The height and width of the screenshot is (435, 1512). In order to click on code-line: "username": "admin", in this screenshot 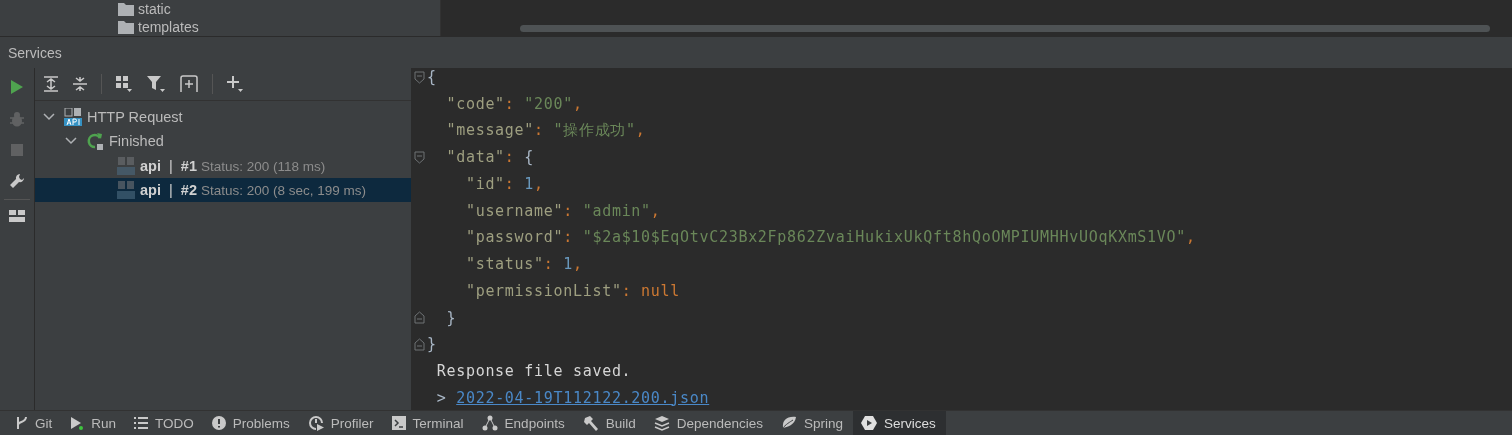, I will do `click(562, 210)`.